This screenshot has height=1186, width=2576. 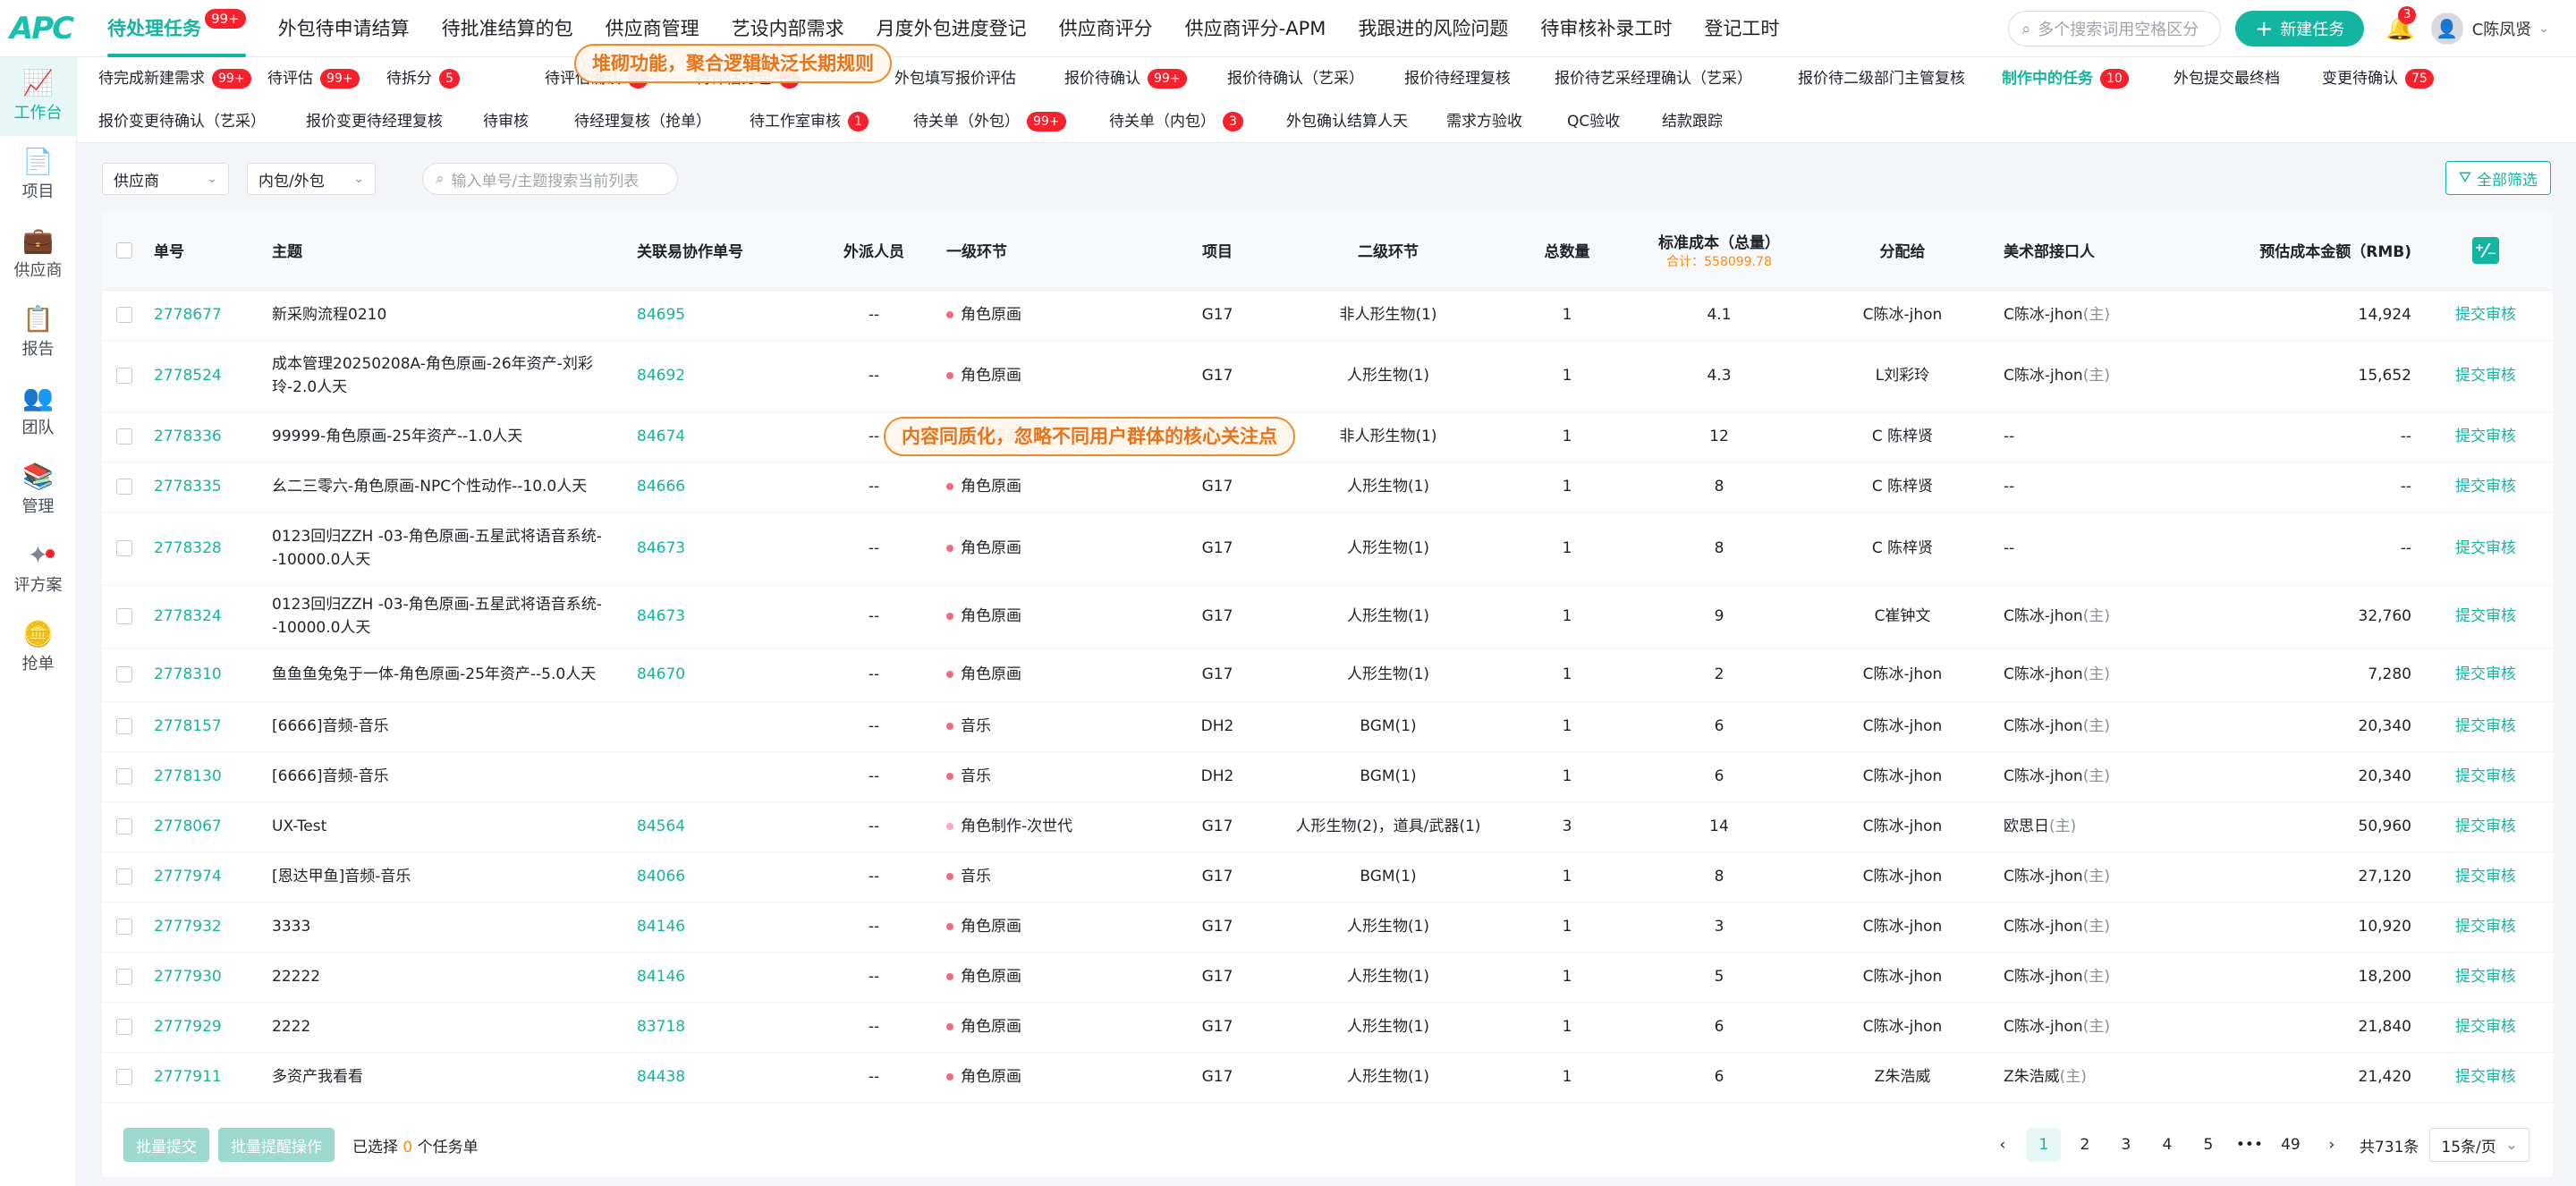 What do you see at coordinates (661, 436) in the screenshot?
I see `linked-ticket-link: 84674` at bounding box center [661, 436].